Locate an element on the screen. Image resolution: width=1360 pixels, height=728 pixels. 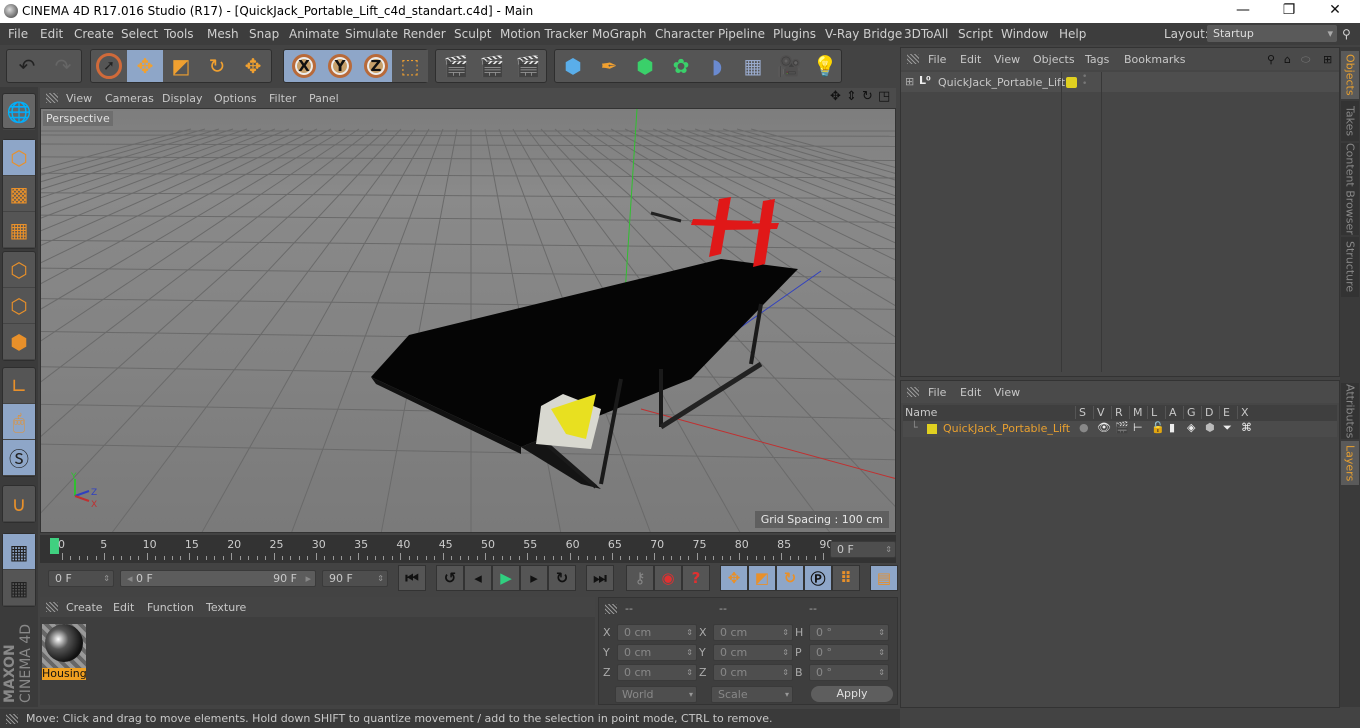
viewport-menu-view: View is located at coordinates (79, 98).